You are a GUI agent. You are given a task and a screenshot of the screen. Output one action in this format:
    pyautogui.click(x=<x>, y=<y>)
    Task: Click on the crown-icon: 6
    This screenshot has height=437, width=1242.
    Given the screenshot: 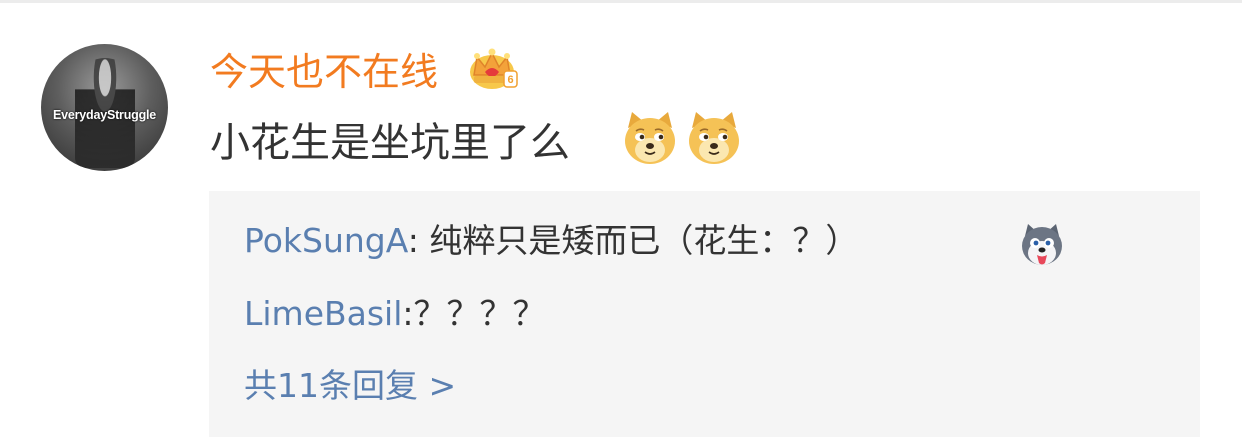 What is the action you would take?
    pyautogui.click(x=493, y=68)
    